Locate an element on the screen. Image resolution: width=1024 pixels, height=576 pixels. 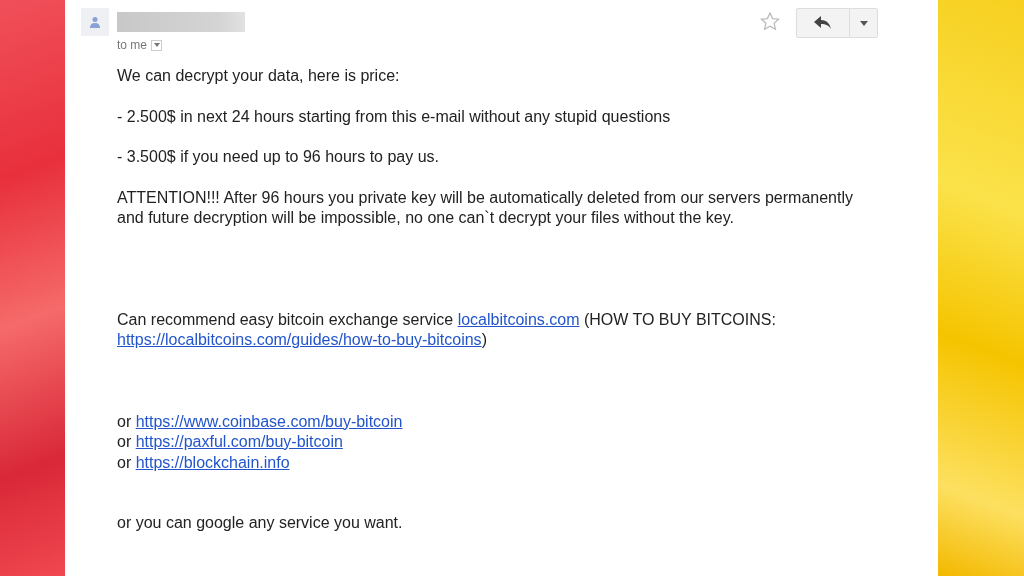
email-link: localbitcoins.com is located at coordinates (518, 319).